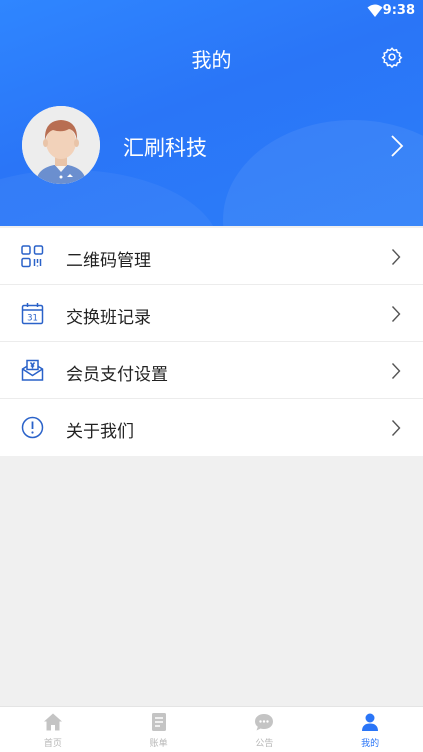 This screenshot has width=423, height=752. I want to click on bill-icon, so click(158, 722).